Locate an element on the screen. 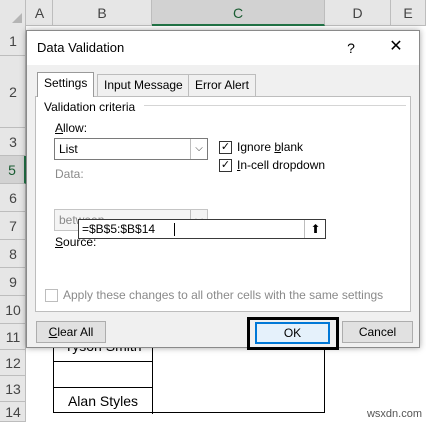 Image resolution: width=426 pixels, height=422 pixels. row-header-7: 7 is located at coordinates (13, 226).